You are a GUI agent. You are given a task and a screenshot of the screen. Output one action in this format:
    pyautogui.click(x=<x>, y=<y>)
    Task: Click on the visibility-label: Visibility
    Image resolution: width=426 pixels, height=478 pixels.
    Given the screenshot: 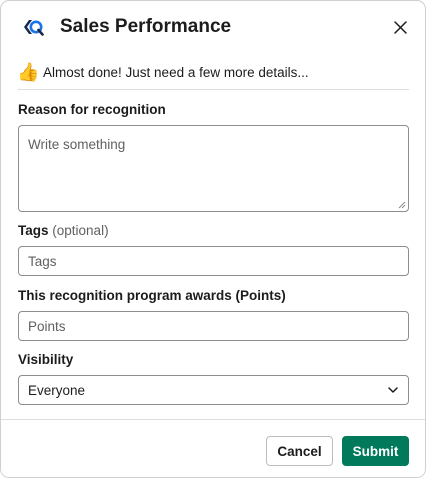 What is the action you would take?
    pyautogui.click(x=46, y=359)
    